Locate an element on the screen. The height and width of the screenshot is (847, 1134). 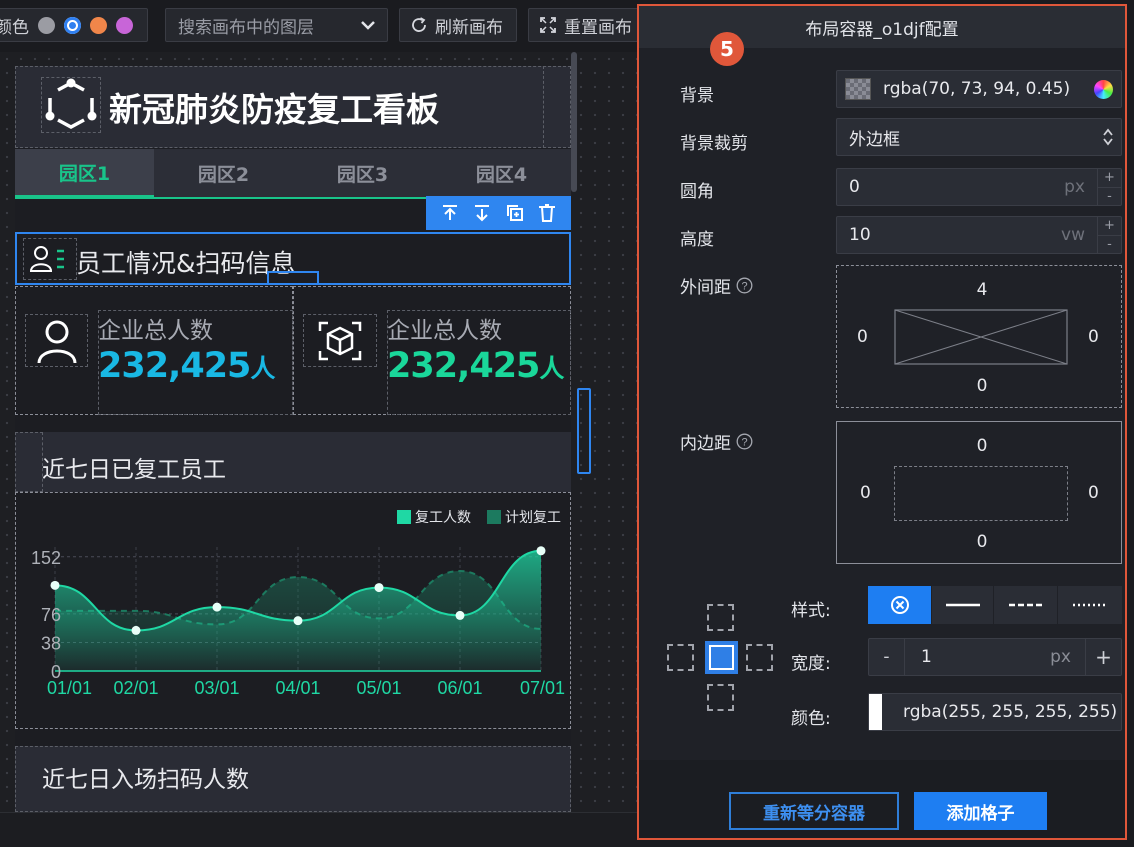
margin-label-group: 外间距 ? is located at coordinates (716, 285).